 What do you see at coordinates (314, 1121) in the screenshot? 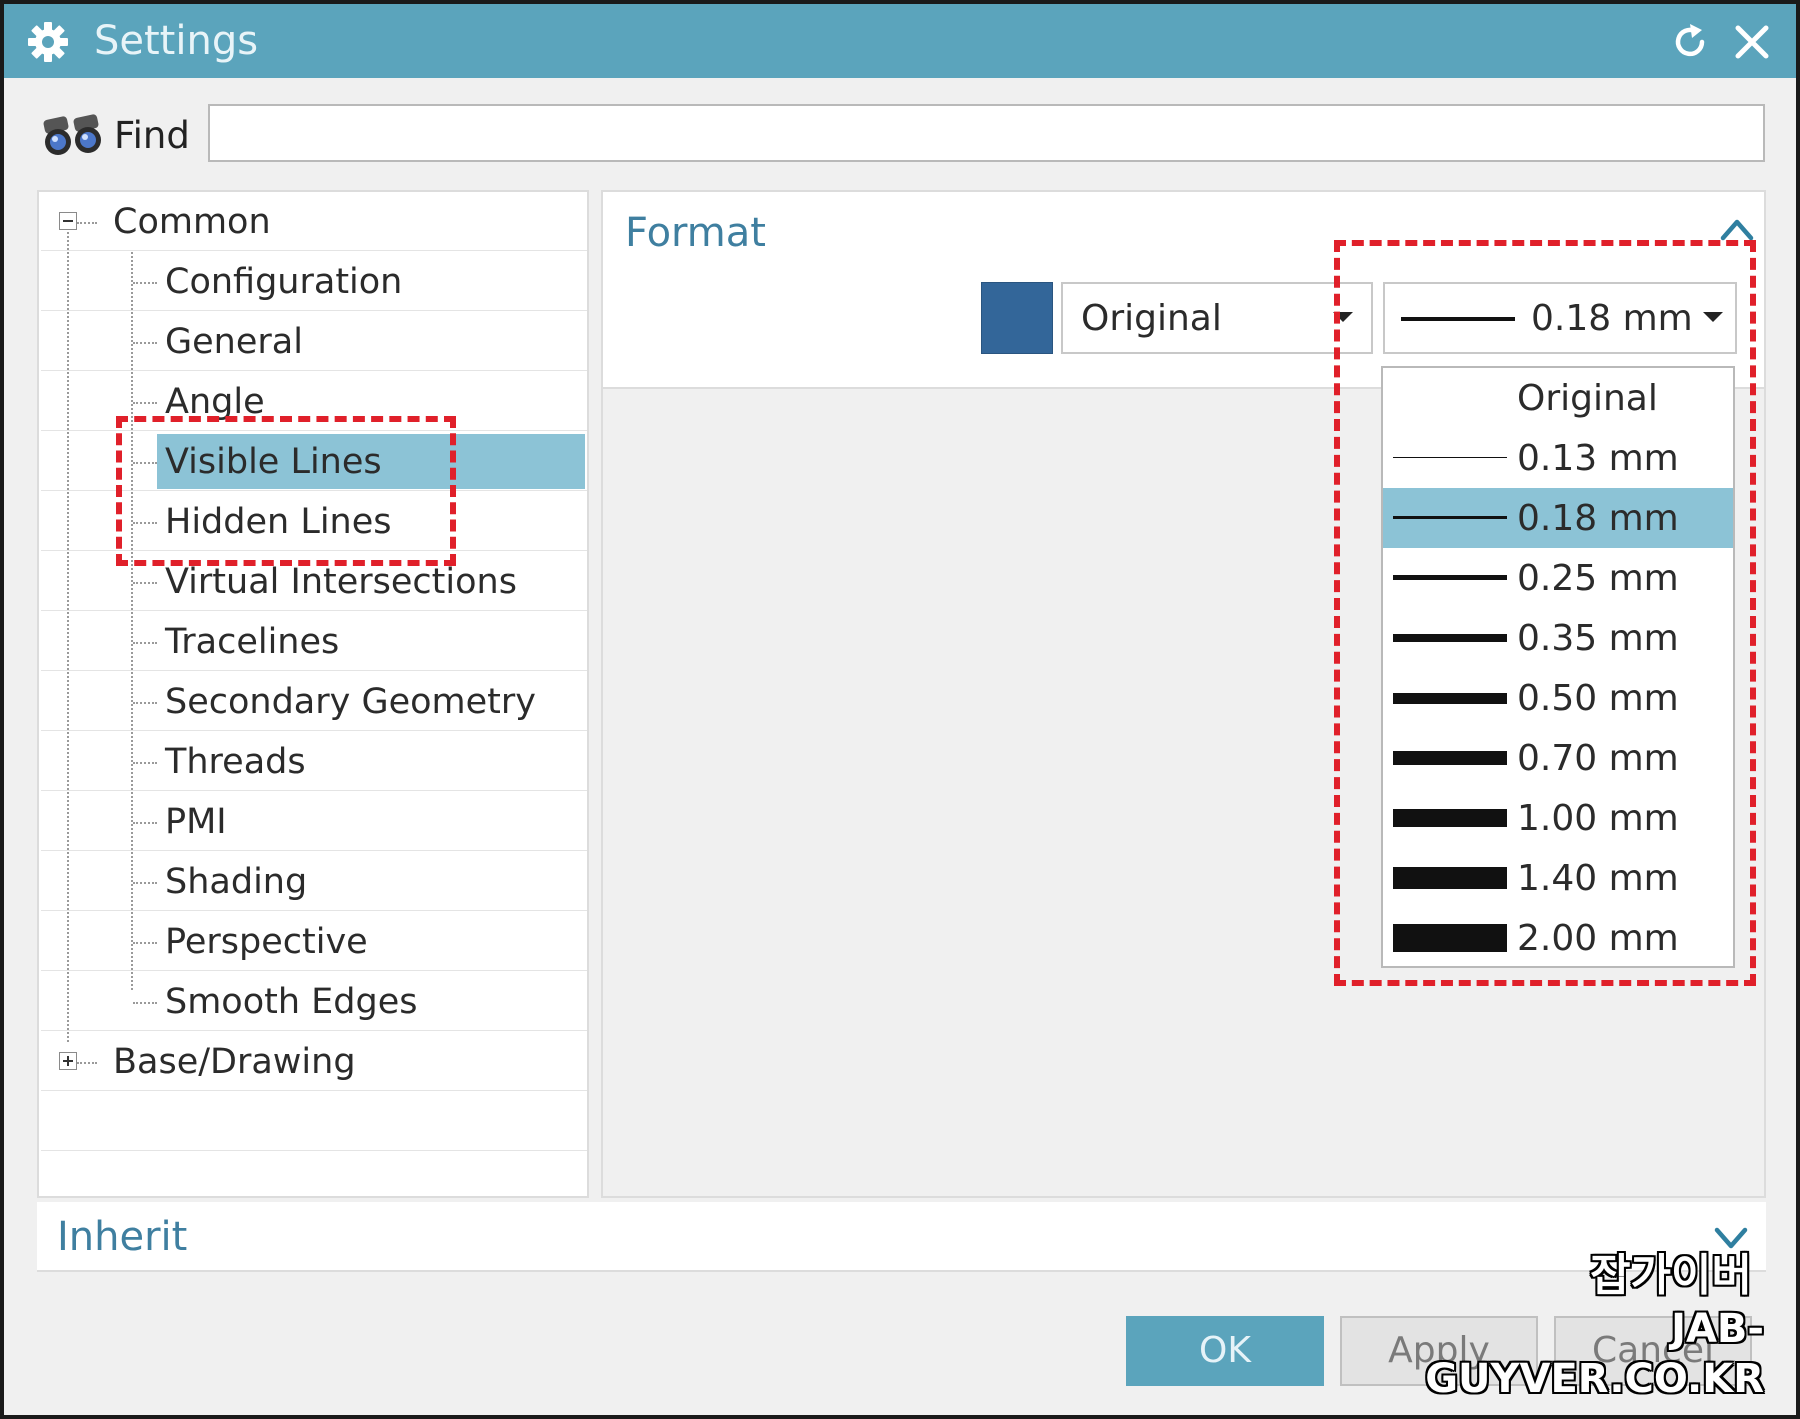
I see `tree-empty-row` at bounding box center [314, 1121].